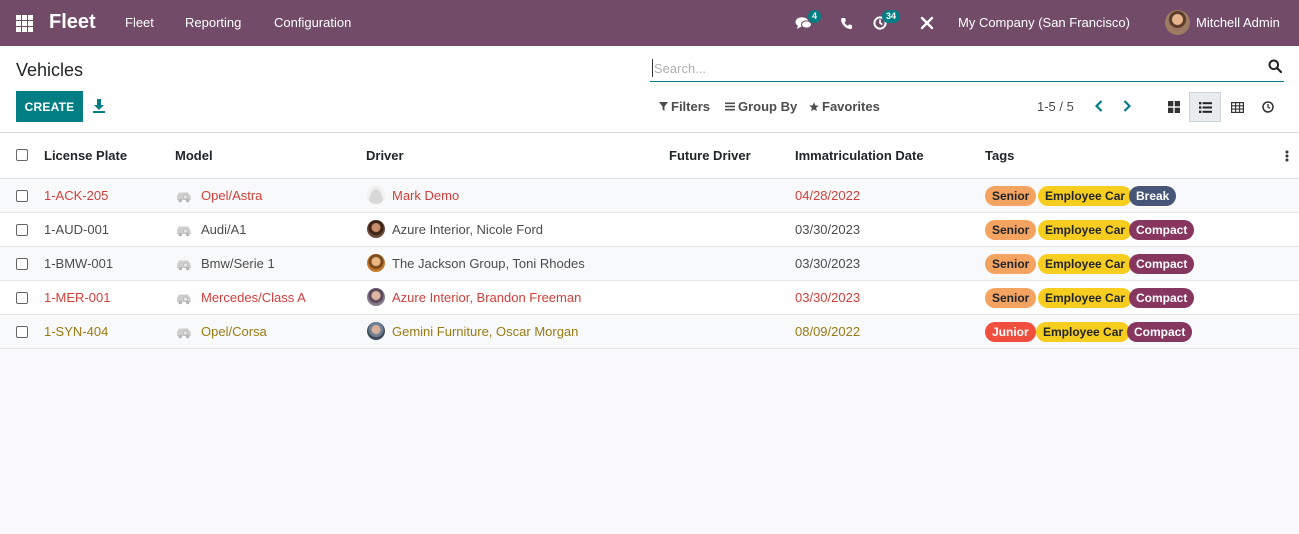 The width and height of the screenshot is (1299, 534). What do you see at coordinates (710, 155) in the screenshot?
I see `column-future-driver: Future Driver` at bounding box center [710, 155].